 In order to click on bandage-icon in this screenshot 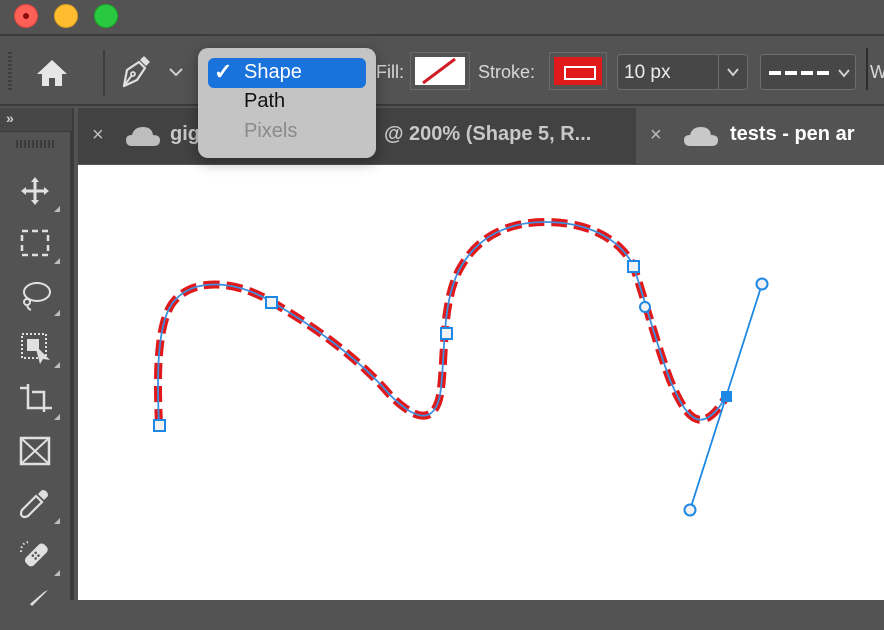, I will do `click(34, 554)`.